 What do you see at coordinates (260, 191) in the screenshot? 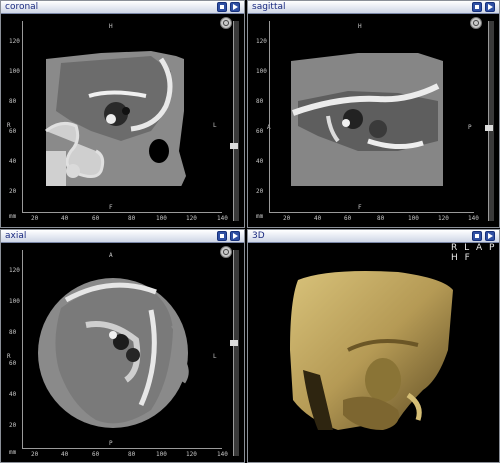
I see `sagittal-y-tick: 20` at bounding box center [260, 191].